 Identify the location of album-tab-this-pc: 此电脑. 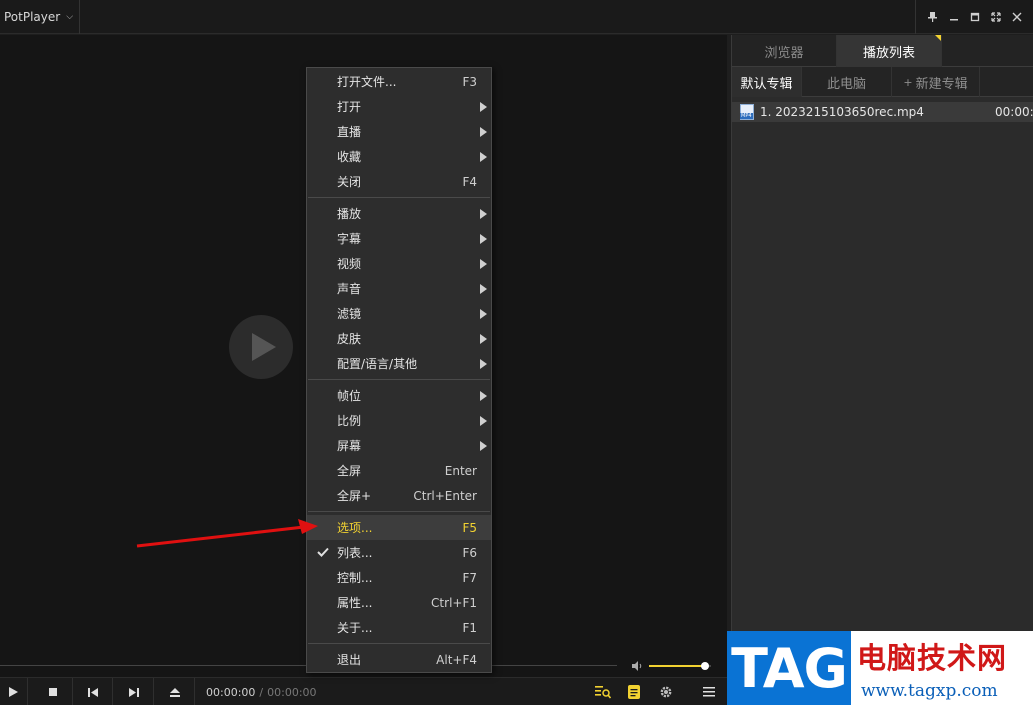
(847, 82).